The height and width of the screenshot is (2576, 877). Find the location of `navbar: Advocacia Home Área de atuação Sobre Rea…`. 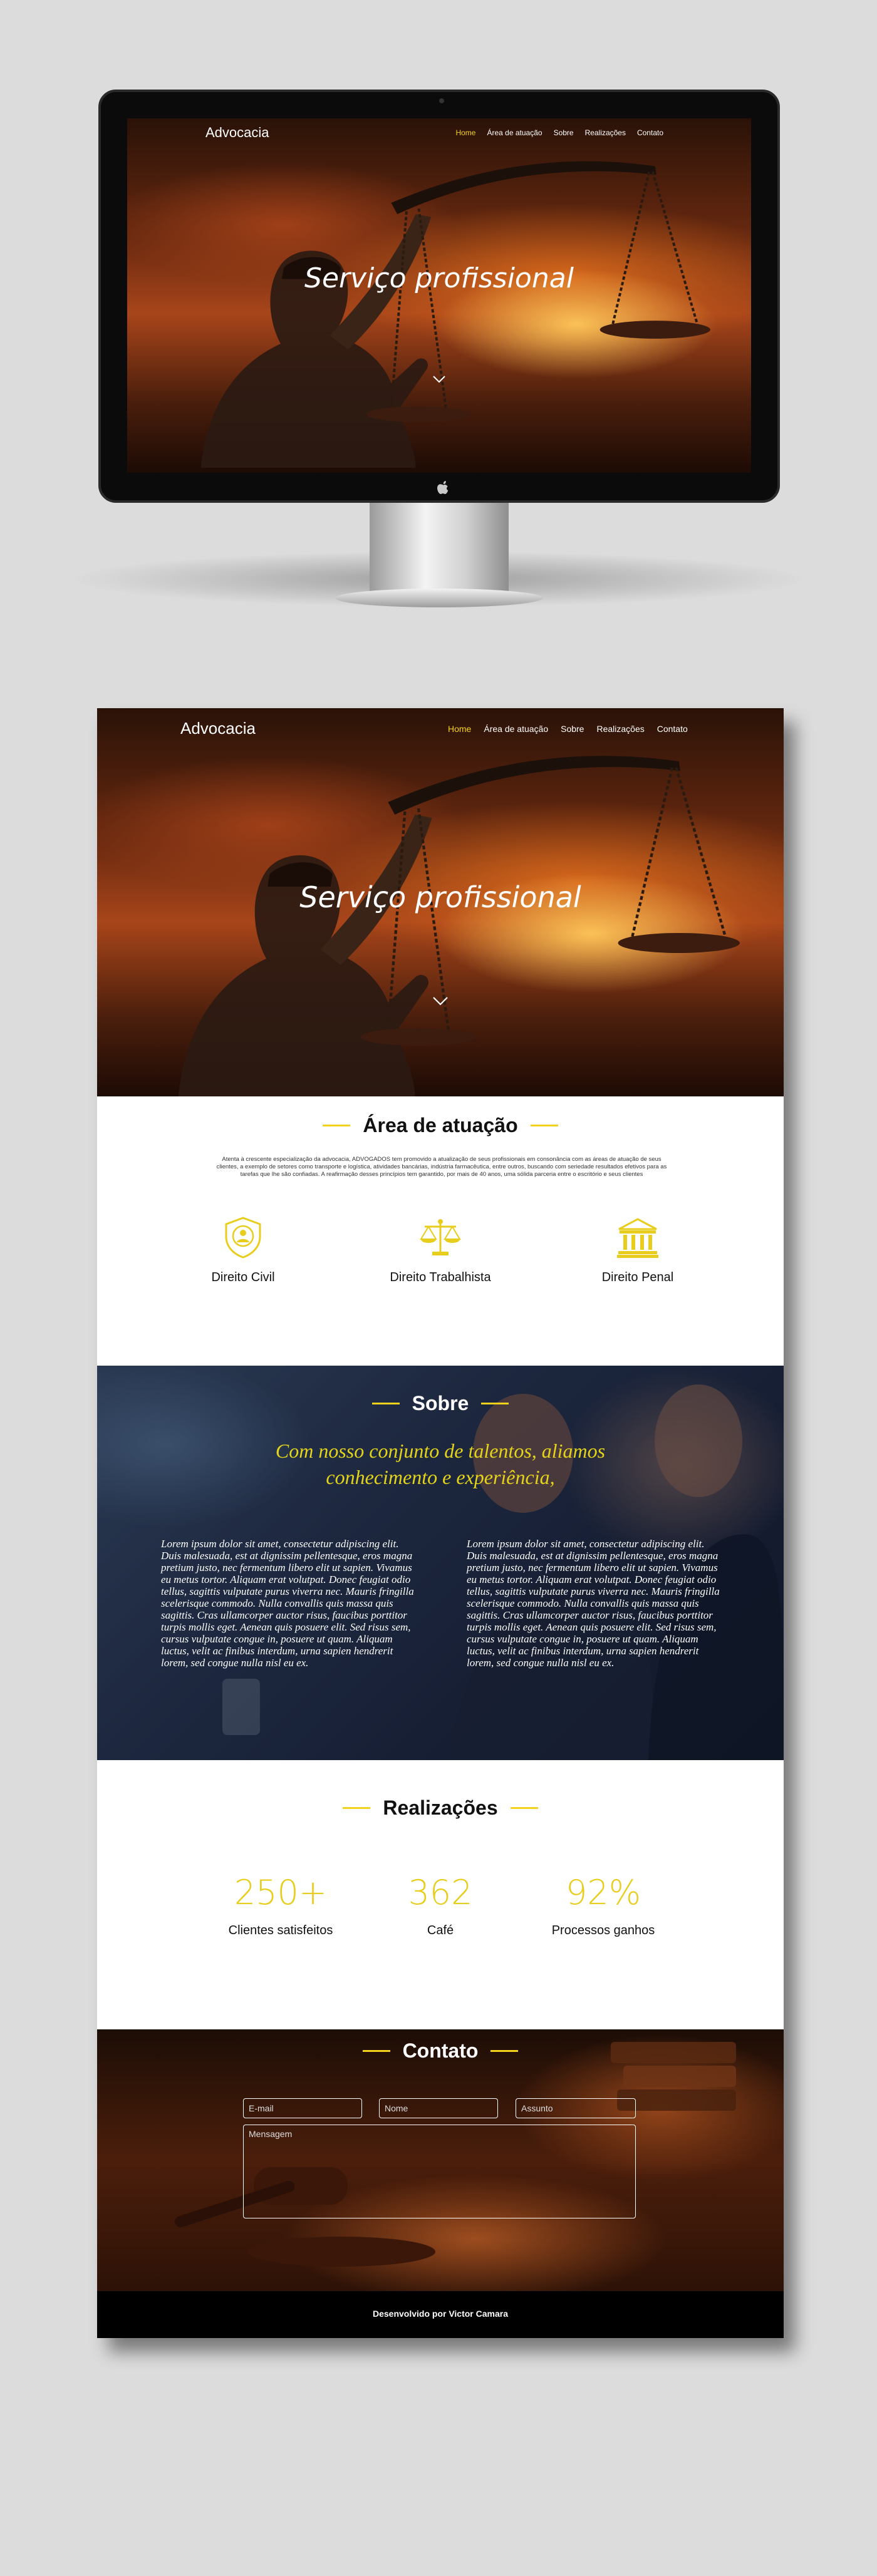

navbar: Advocacia Home Área de atuação Sobre Rea… is located at coordinates (439, 131).